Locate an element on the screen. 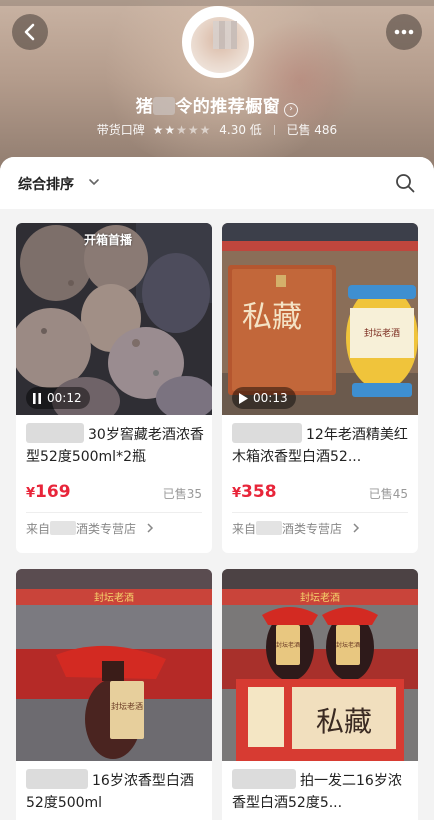  wine-gift-set-image: 封坛老酒 封坛老酒 封坛老酒 私藏 is located at coordinates (320, 665).